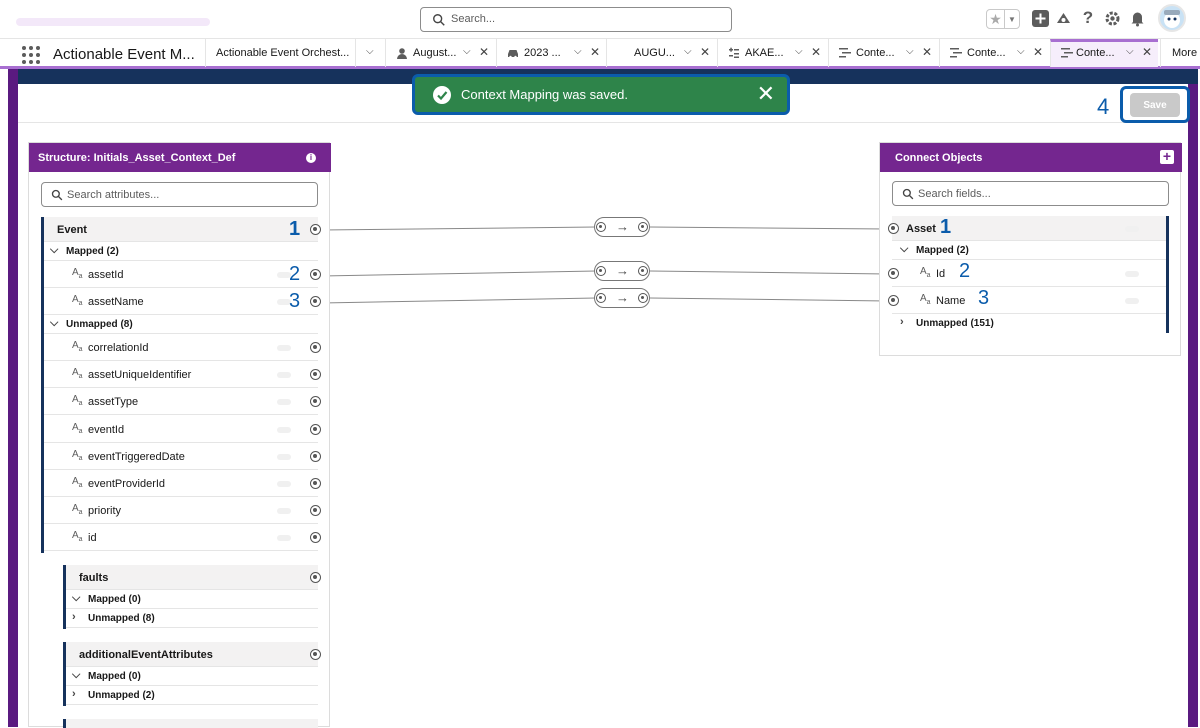  I want to click on attribute-row-assetname: Aa assetName 3, so click(182, 301).